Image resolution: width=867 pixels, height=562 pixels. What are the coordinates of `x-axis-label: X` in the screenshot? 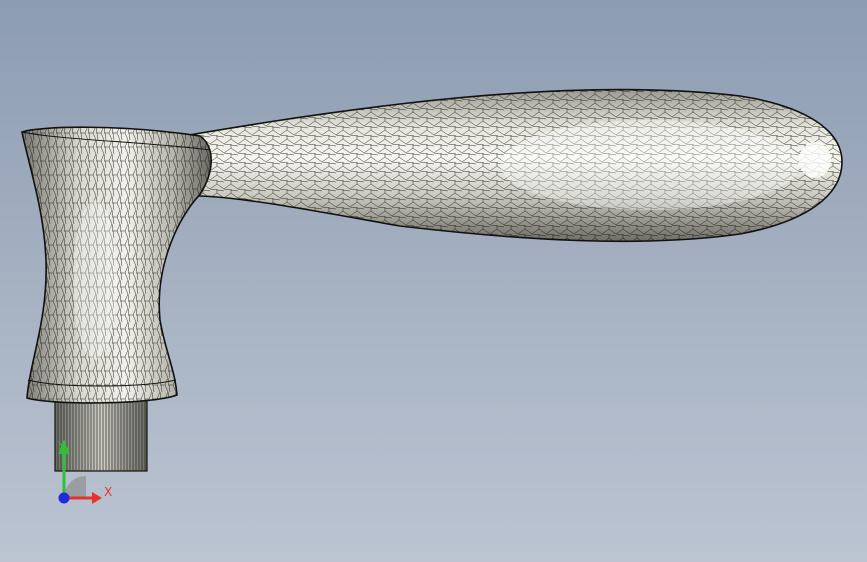 It's located at (108, 492).